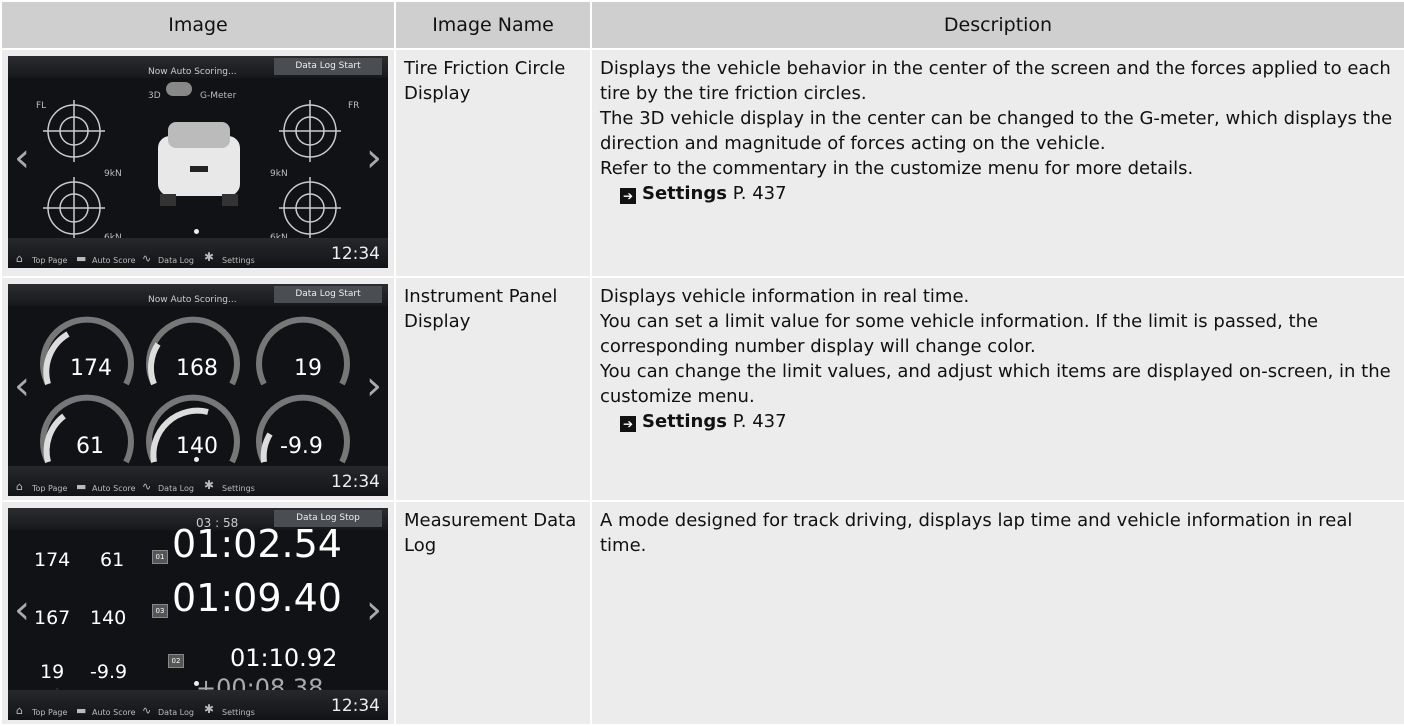 This screenshot has height=726, width=1404. I want to click on friction-circles, so click(192, 169).